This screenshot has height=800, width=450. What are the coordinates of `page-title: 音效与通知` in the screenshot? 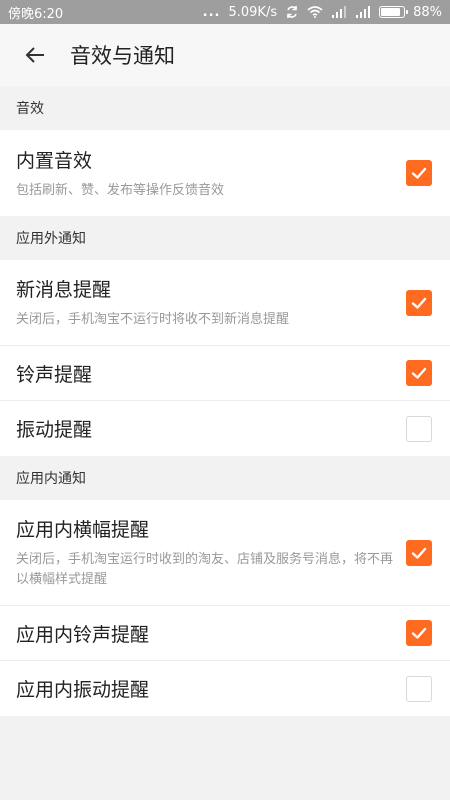 It's located at (122, 56).